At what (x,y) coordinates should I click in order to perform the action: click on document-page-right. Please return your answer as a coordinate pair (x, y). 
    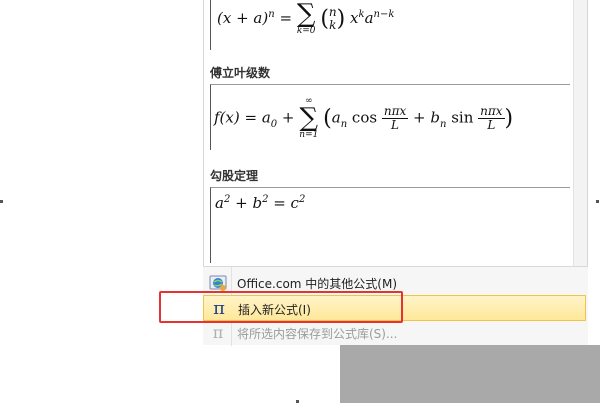
    Looking at the image, I should click on (594, 172).